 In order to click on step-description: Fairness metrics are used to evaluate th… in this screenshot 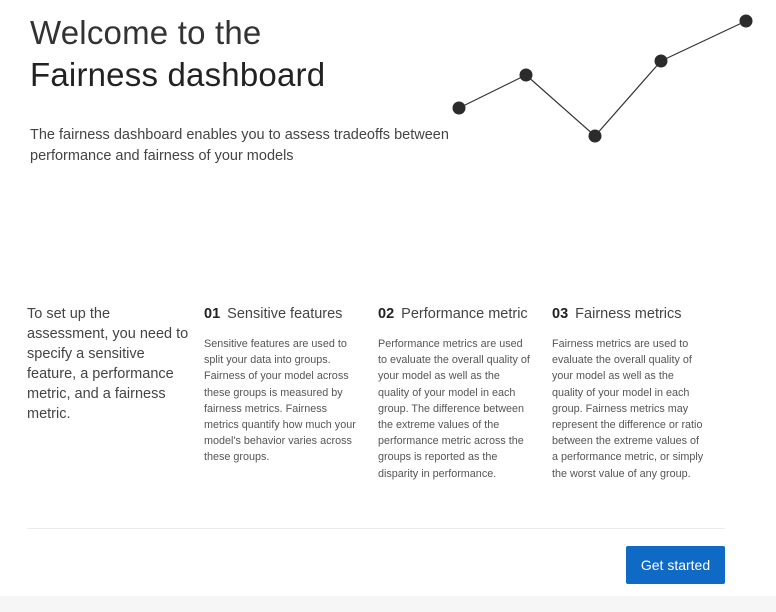, I will do `click(628, 409)`.